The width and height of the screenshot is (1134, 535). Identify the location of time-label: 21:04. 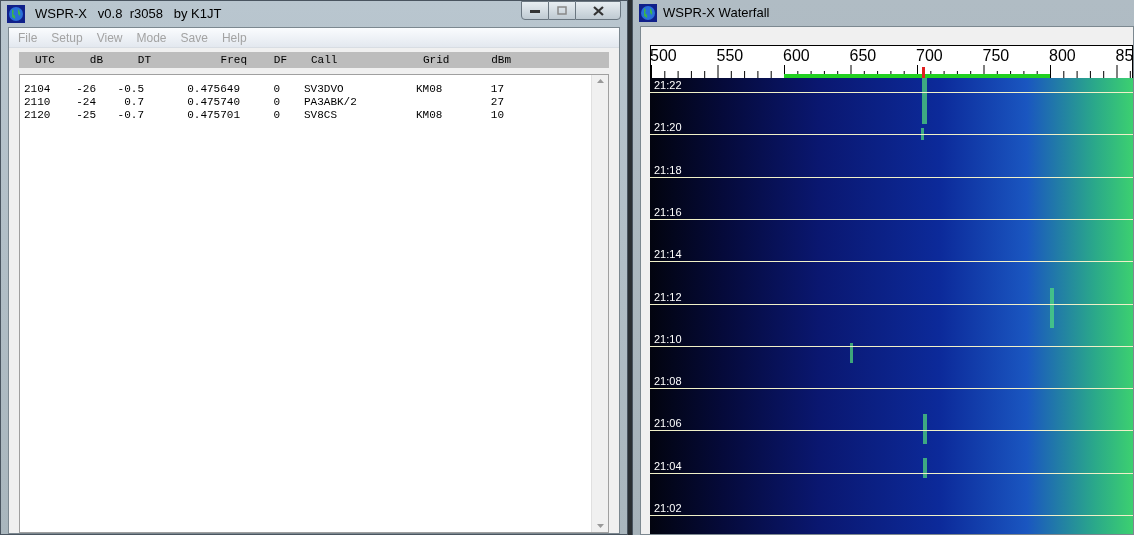
(668, 465).